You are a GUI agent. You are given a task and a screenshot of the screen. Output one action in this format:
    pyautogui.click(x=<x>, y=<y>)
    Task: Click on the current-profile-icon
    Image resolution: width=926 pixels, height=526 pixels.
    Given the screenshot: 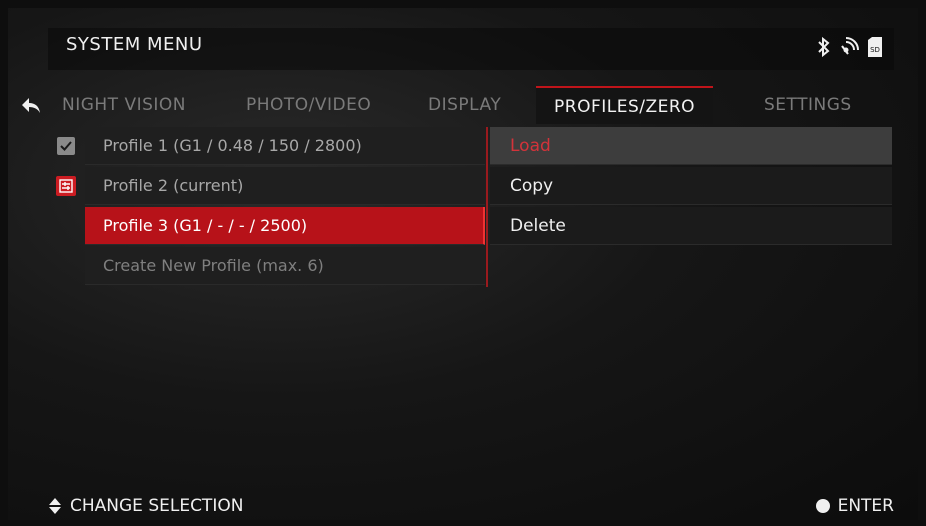 What is the action you would take?
    pyautogui.click(x=66, y=186)
    